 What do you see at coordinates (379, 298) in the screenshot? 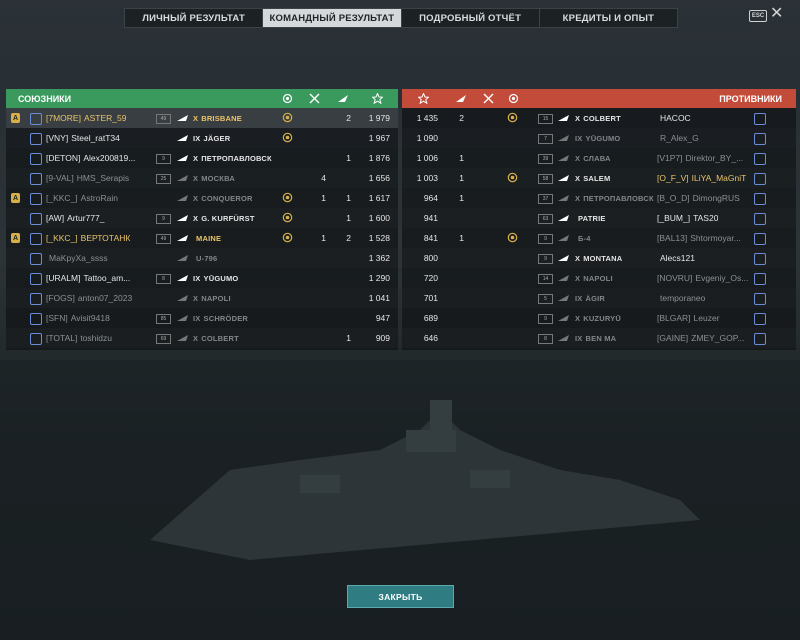
I see `base-xp: 1 041` at bounding box center [379, 298].